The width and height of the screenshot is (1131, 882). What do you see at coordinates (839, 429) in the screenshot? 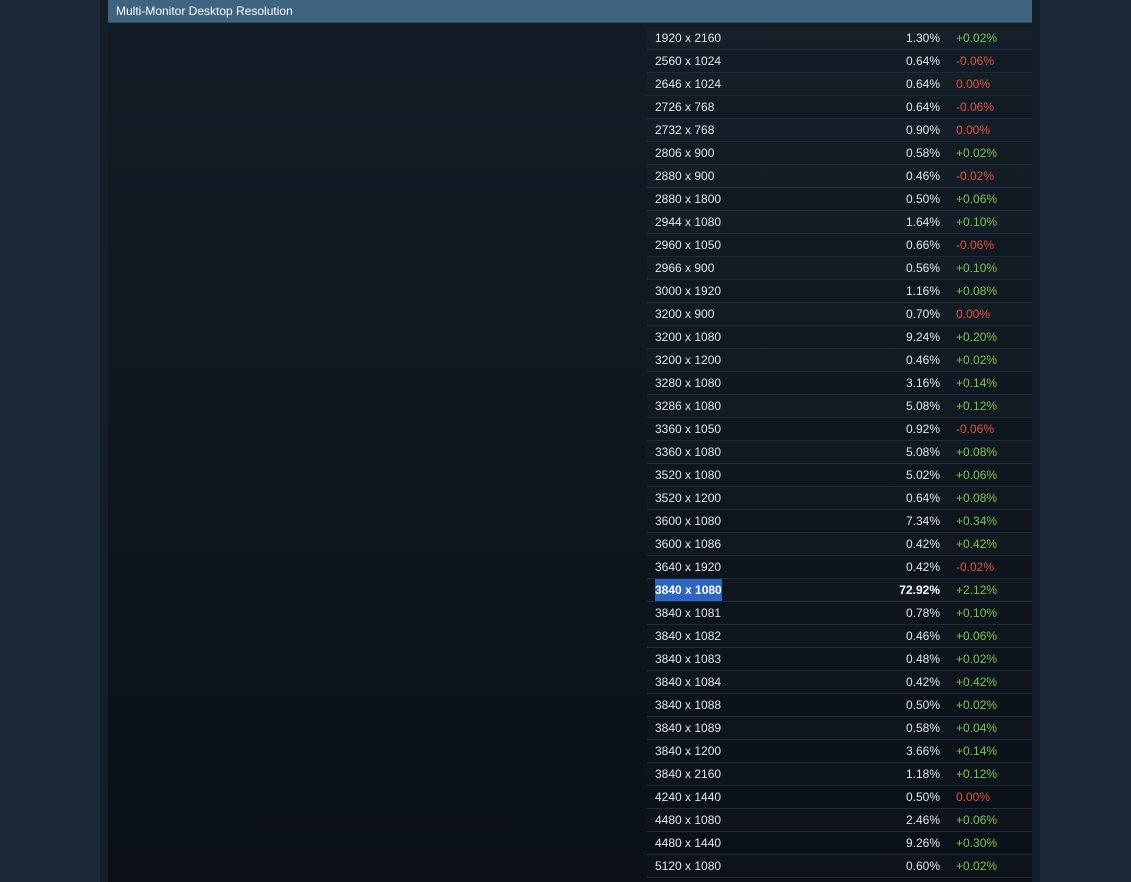
I see `table-row: 3360 x 1050 0.92% -0.06%` at bounding box center [839, 429].